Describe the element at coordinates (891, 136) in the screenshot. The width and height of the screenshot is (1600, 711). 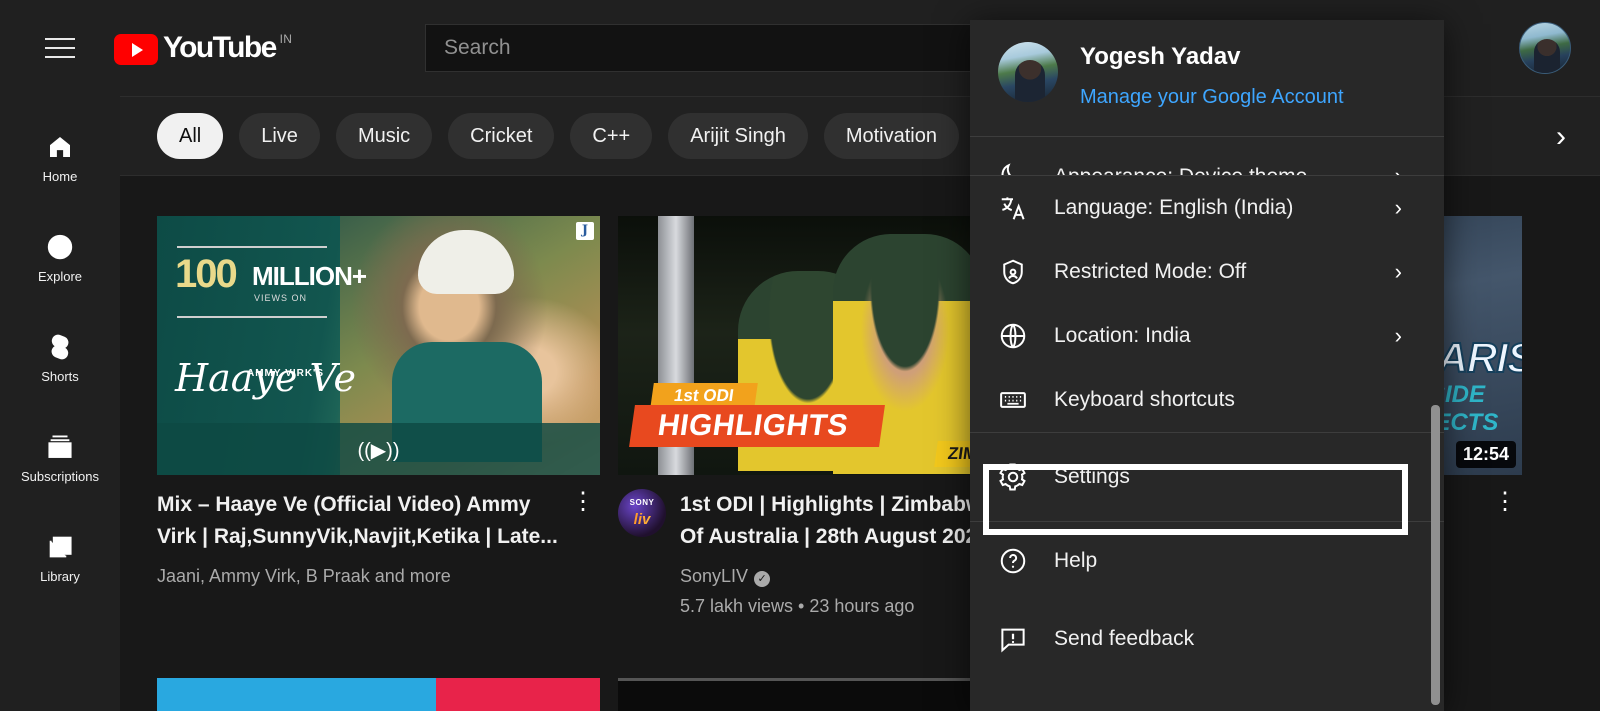
I see `chip-motivation: Motivation` at that location.